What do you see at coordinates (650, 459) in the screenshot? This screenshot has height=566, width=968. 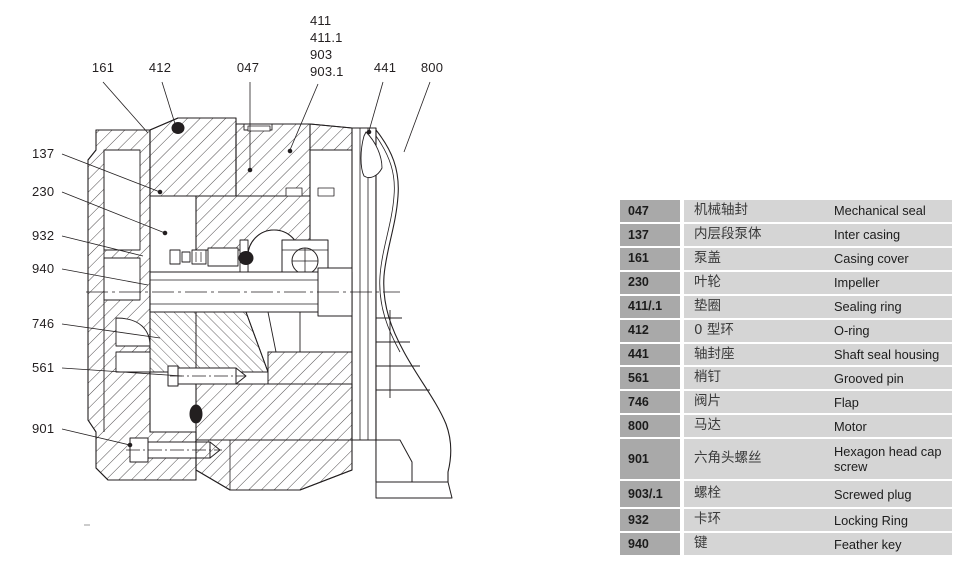 I see `legend-part-number: 901` at bounding box center [650, 459].